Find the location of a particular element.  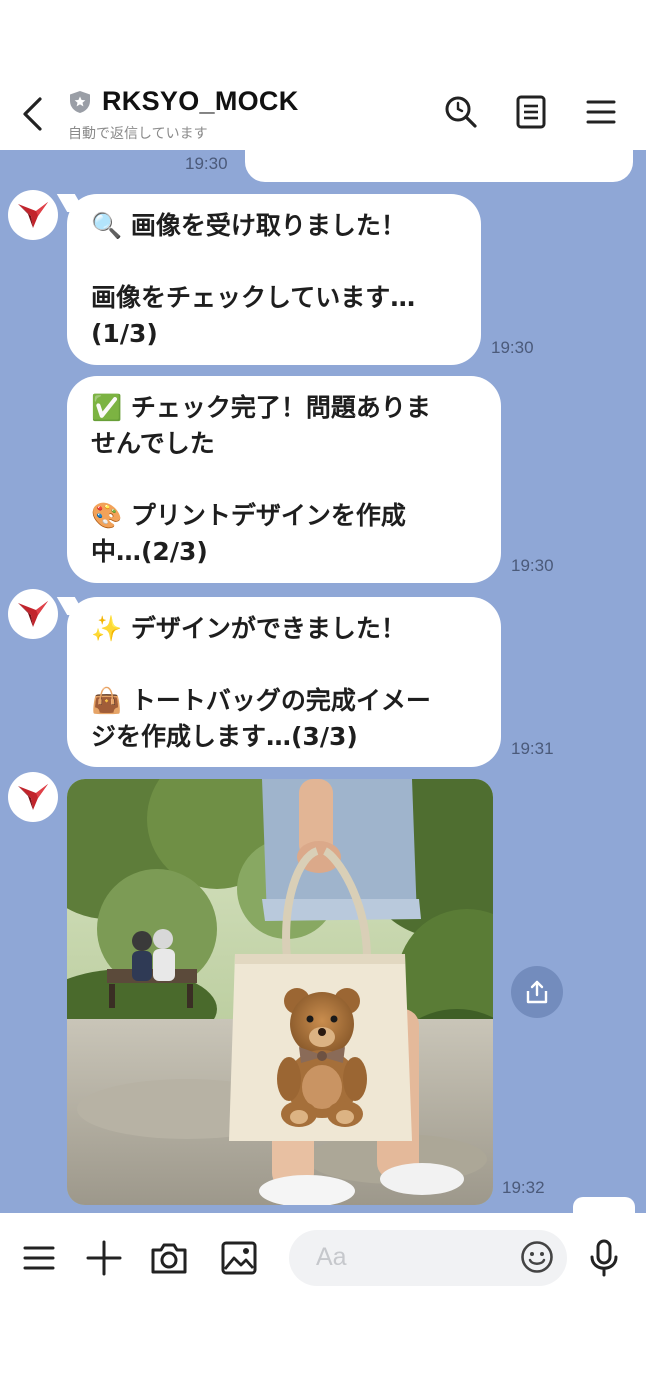

message-input-placeholder: Aa is located at coordinates (331, 1257).